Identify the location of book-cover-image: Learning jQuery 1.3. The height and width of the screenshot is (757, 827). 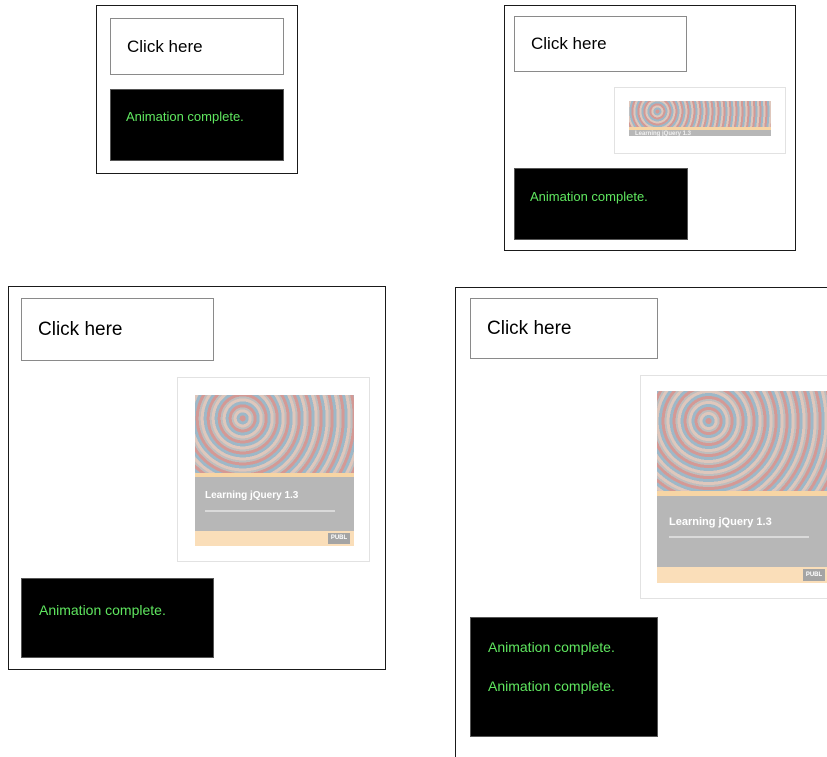
(700, 118).